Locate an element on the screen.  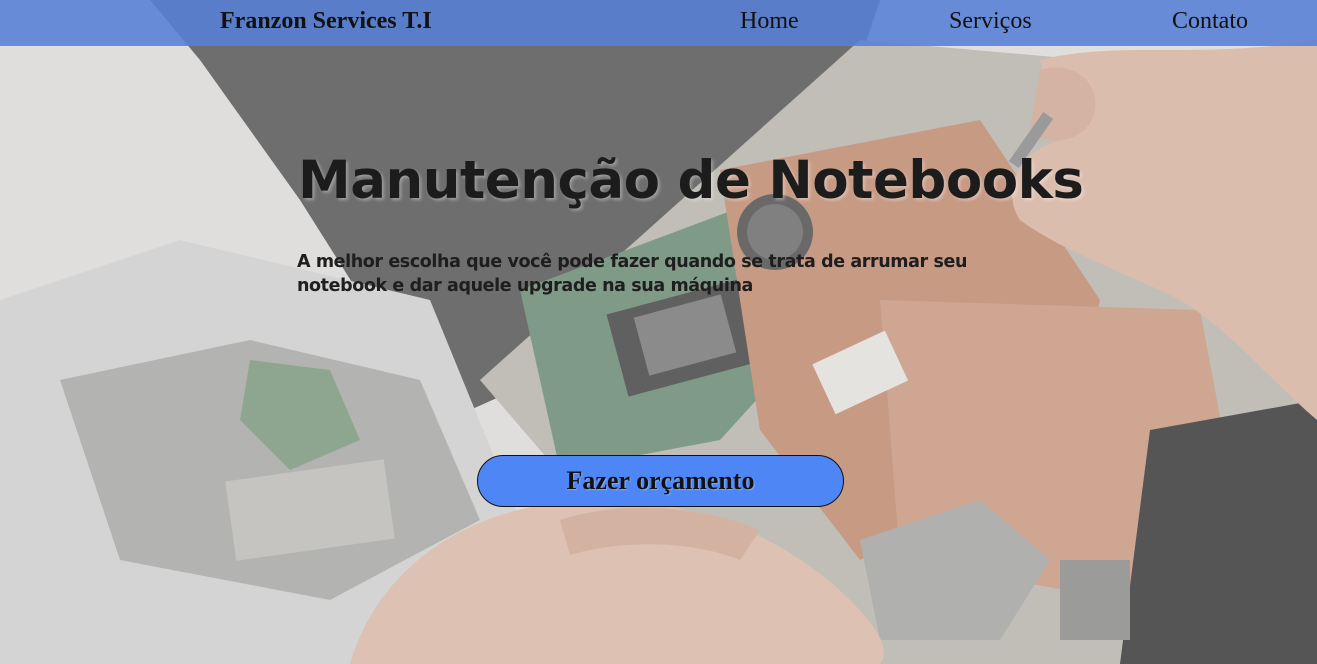
nav-link-contato: Contato is located at coordinates (1210, 21).